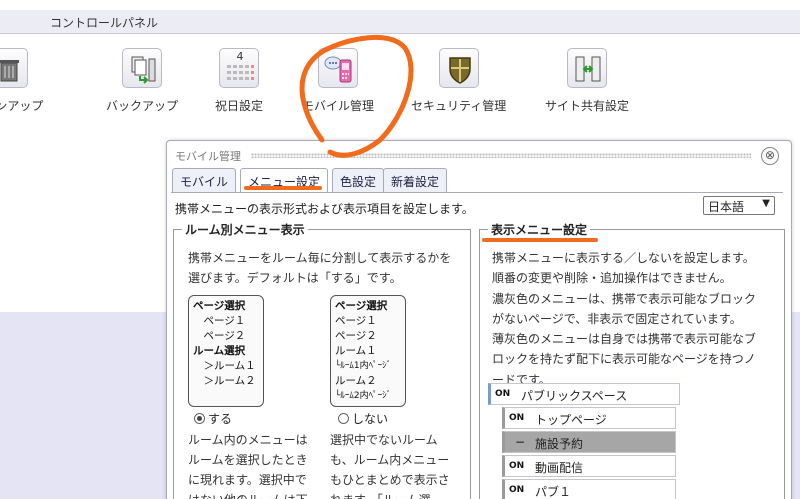 The height and width of the screenshot is (499, 800). Describe the element at coordinates (283, 188) in the screenshot. I see `annotation-underline-menu-tab` at that location.